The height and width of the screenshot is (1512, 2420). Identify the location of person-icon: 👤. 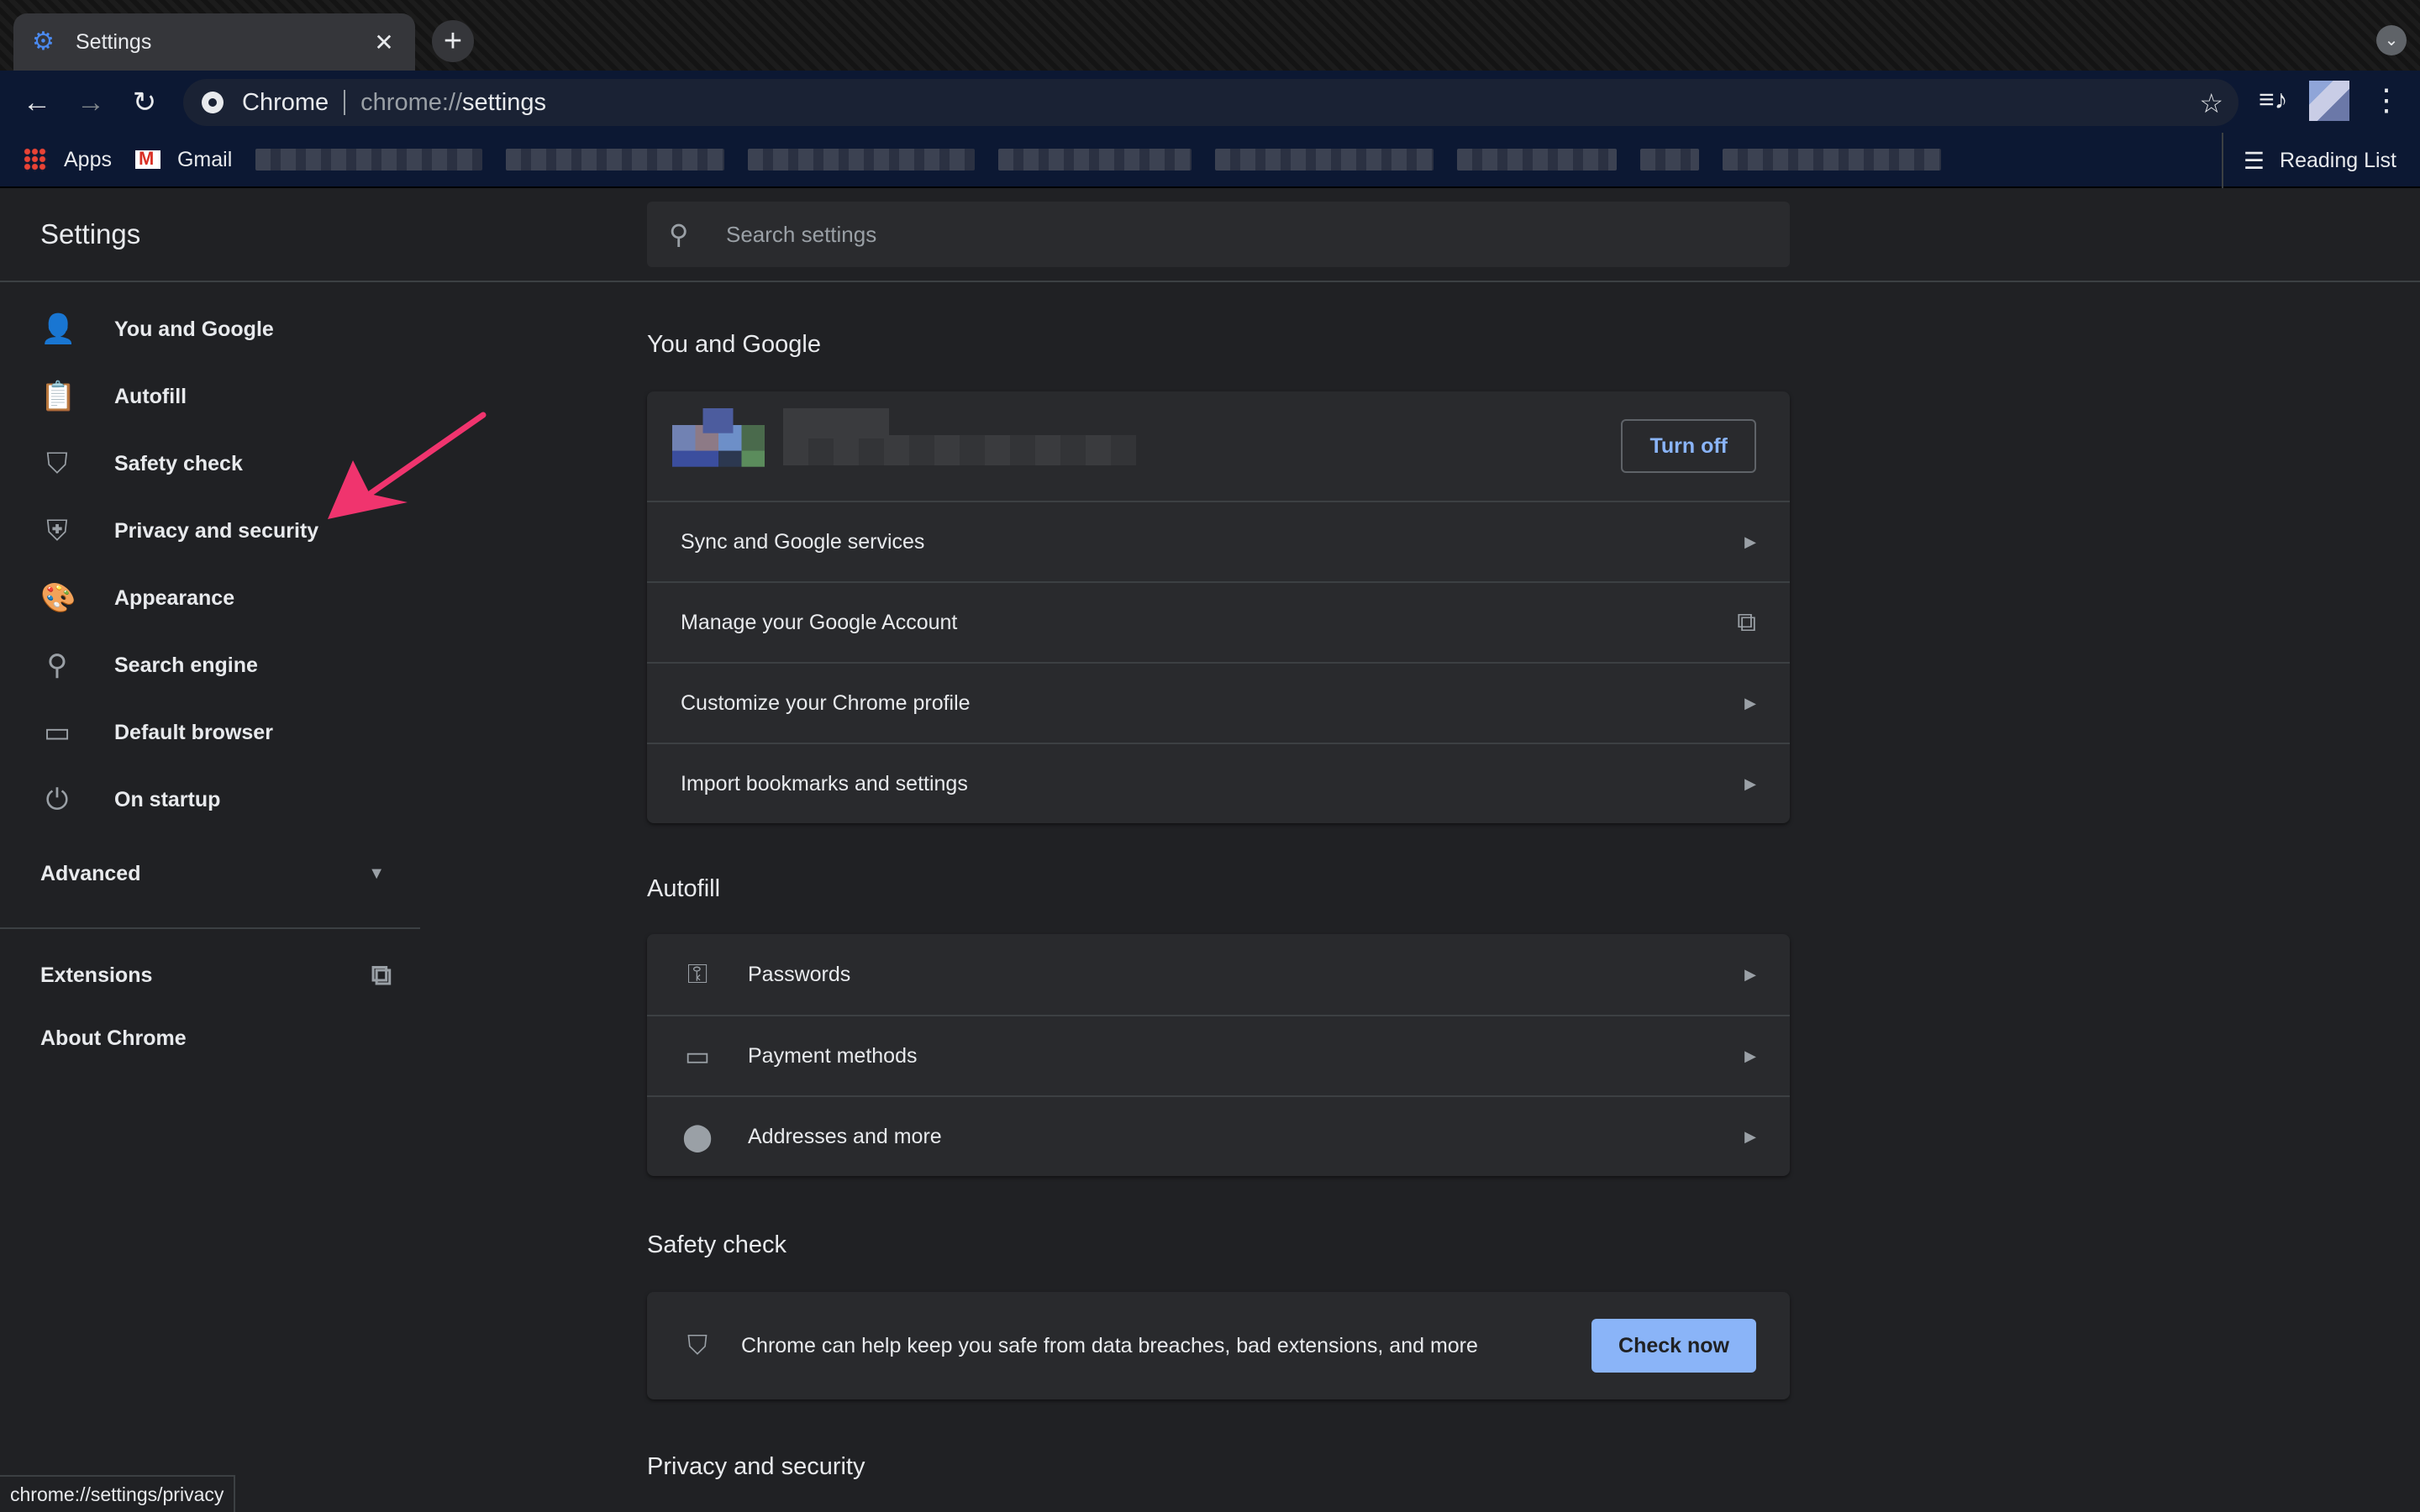
(58, 329).